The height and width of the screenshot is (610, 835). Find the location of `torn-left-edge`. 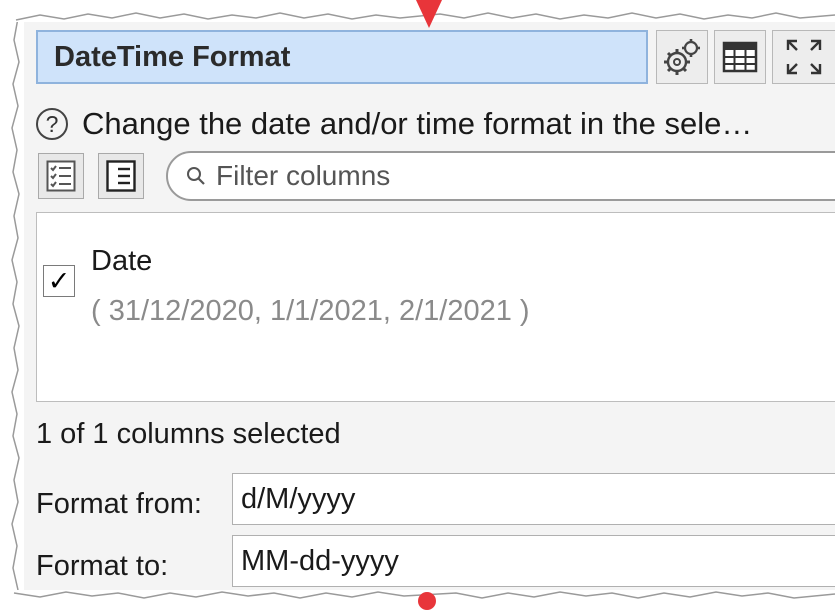

torn-left-edge is located at coordinates (12, 301).